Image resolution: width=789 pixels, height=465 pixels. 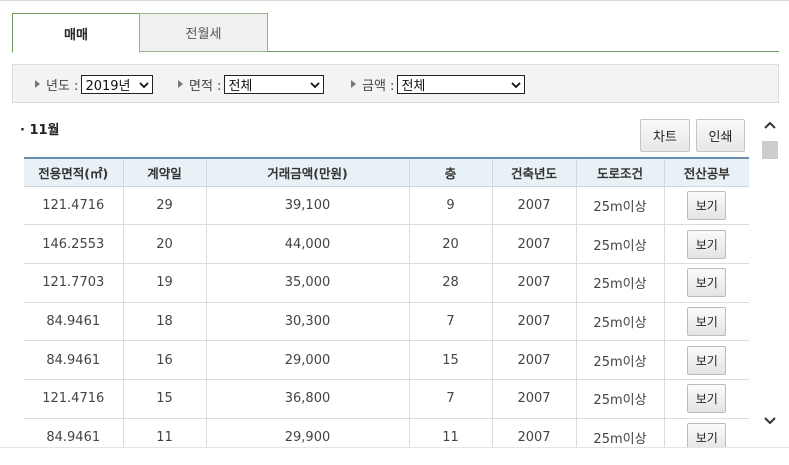 What do you see at coordinates (413, 86) in the screenshot?
I see `amount-select-value: 전체` at bounding box center [413, 86].